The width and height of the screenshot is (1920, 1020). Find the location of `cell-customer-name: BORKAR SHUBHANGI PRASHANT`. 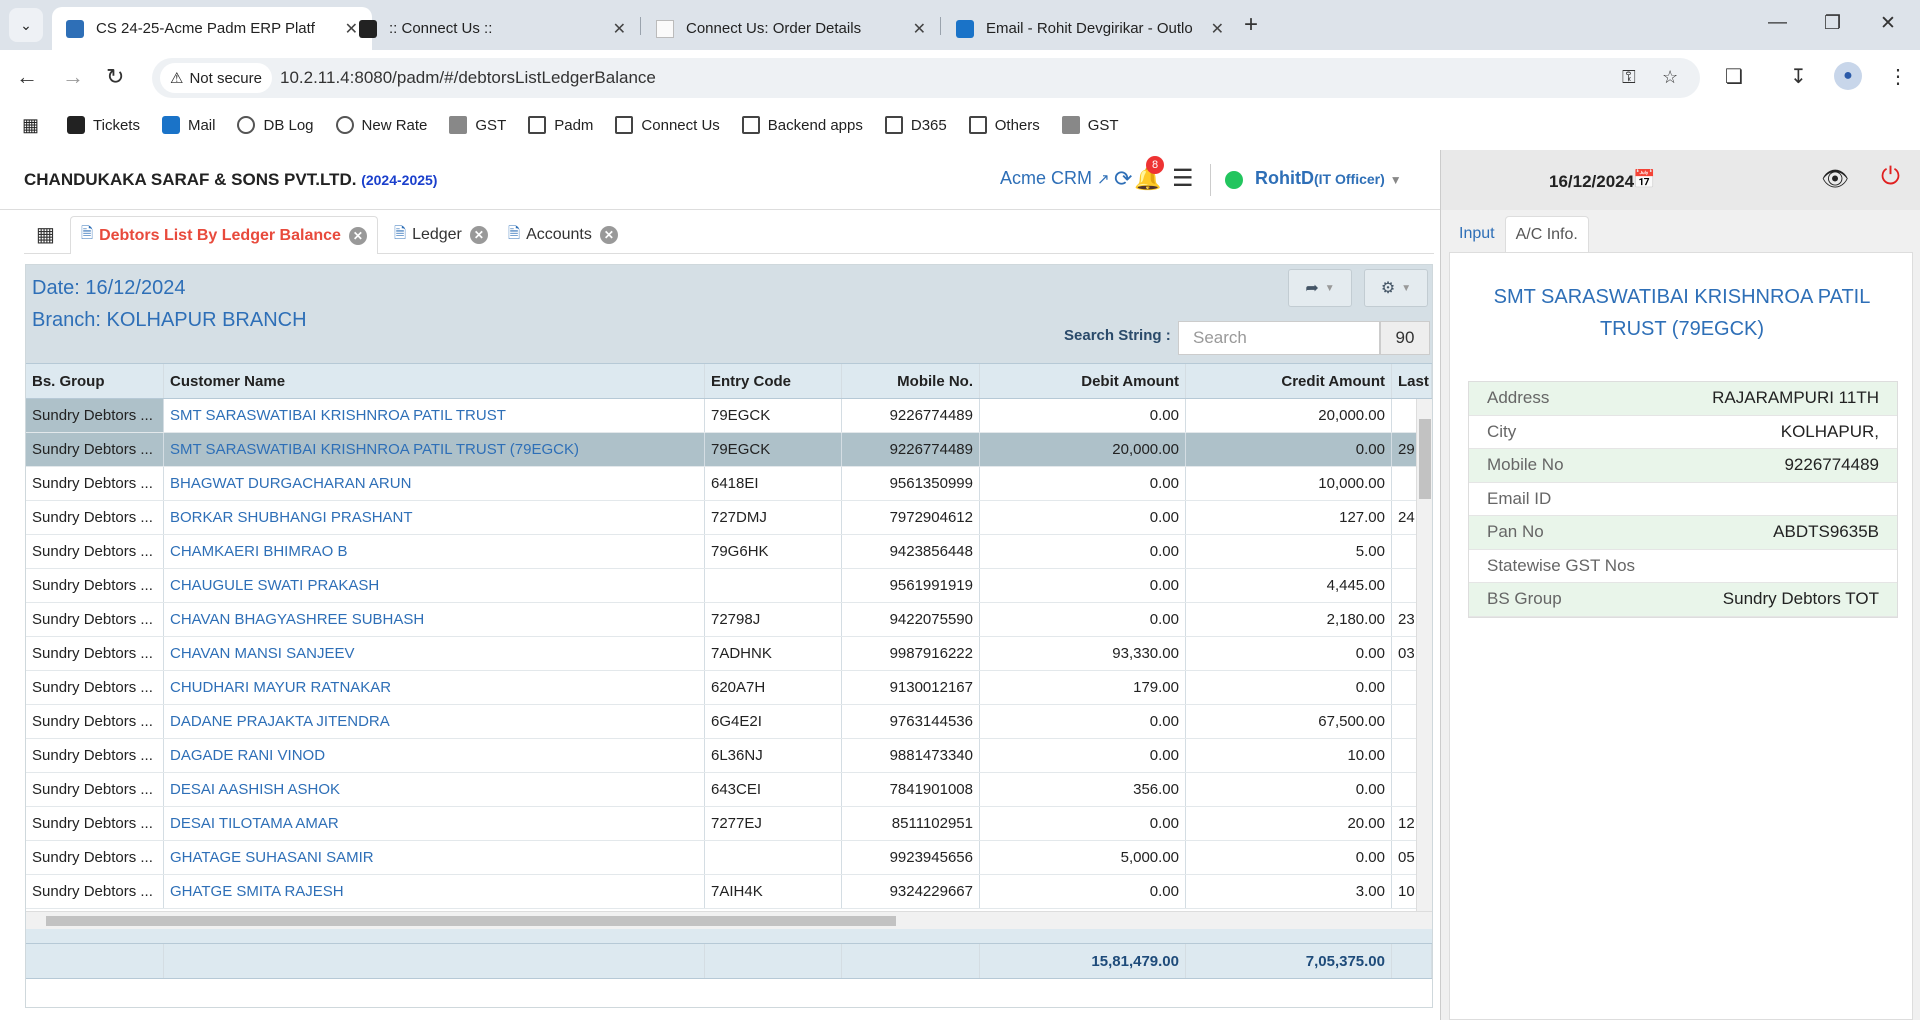

cell-customer-name: BORKAR SHUBHANGI PRASHANT is located at coordinates (434, 517).